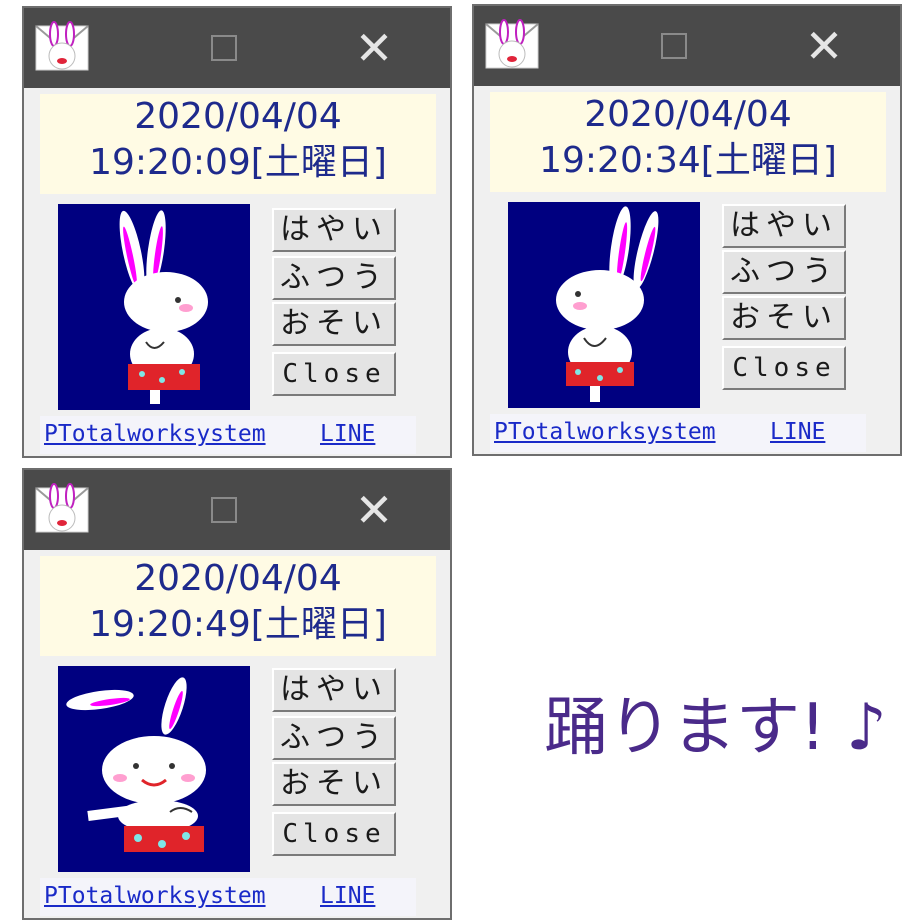  I want to click on datetime-display: 2020/04/04 19:20:09[土曜日], so click(238, 144).